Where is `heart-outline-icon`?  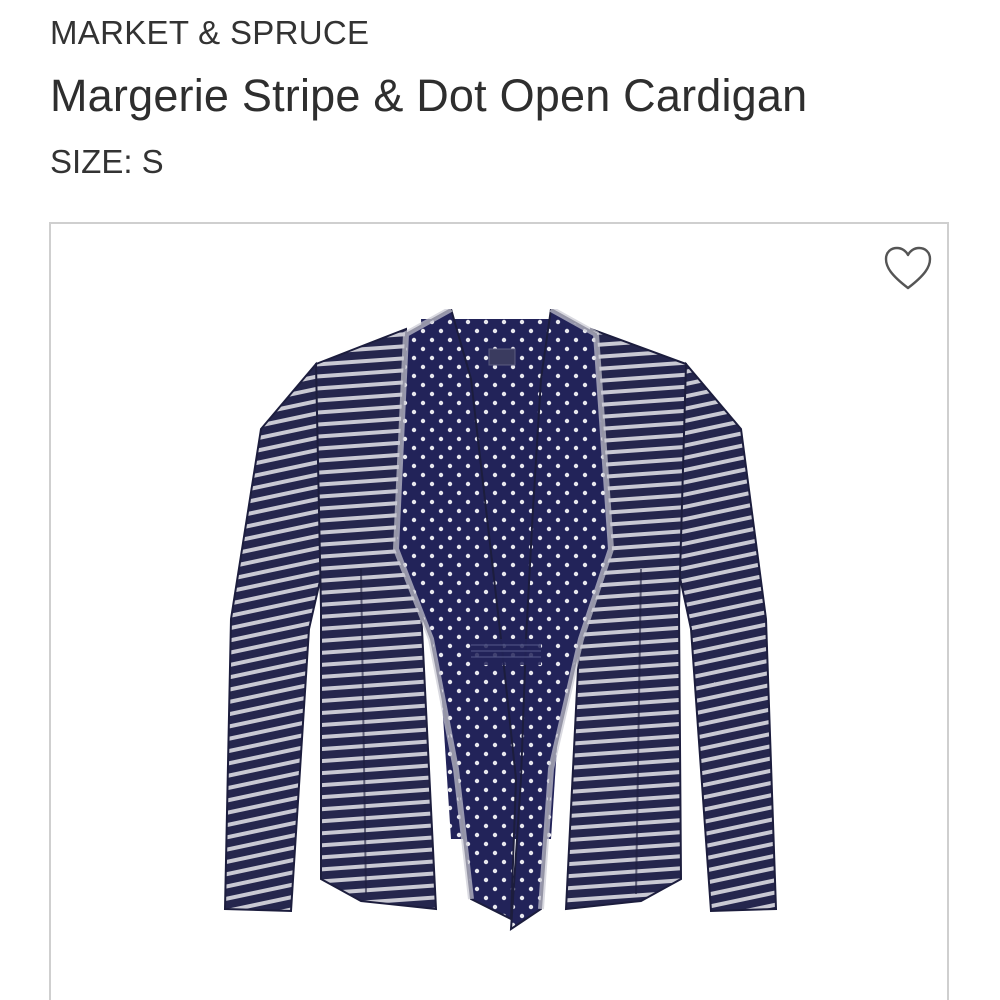
heart-outline-icon is located at coordinates (908, 269).